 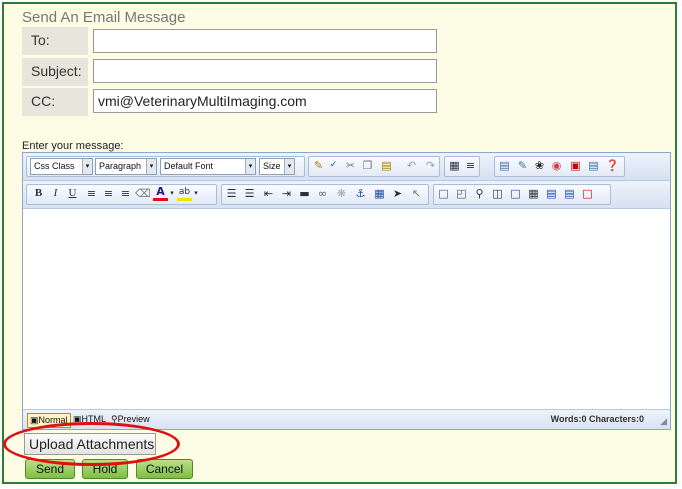 What do you see at coordinates (461, 193) in the screenshot?
I see `preview-document-icon: ◰` at bounding box center [461, 193].